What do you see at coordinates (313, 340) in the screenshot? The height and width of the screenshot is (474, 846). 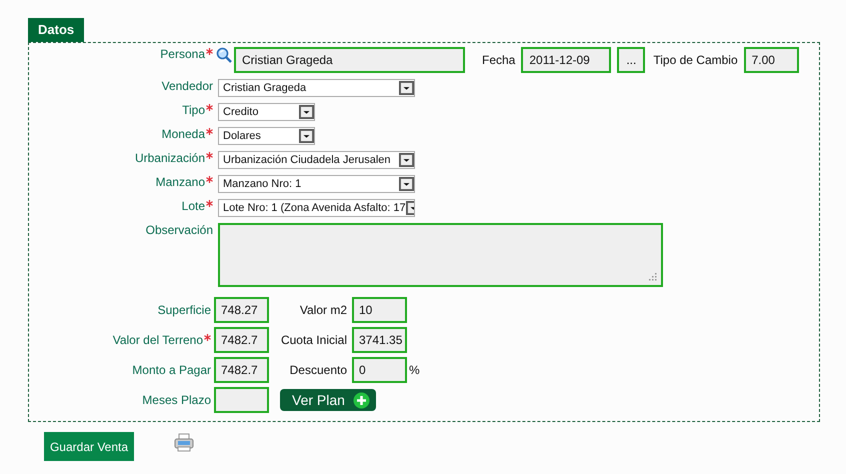 I see `field-label: Cuota Inicial` at bounding box center [313, 340].